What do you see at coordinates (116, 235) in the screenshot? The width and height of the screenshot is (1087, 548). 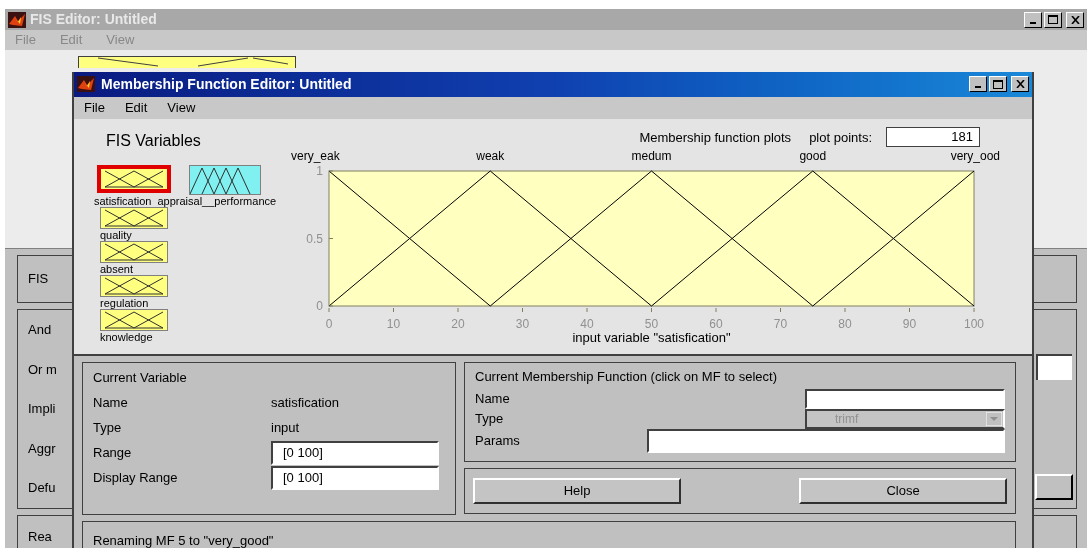 I see `variable-label: quality` at bounding box center [116, 235].